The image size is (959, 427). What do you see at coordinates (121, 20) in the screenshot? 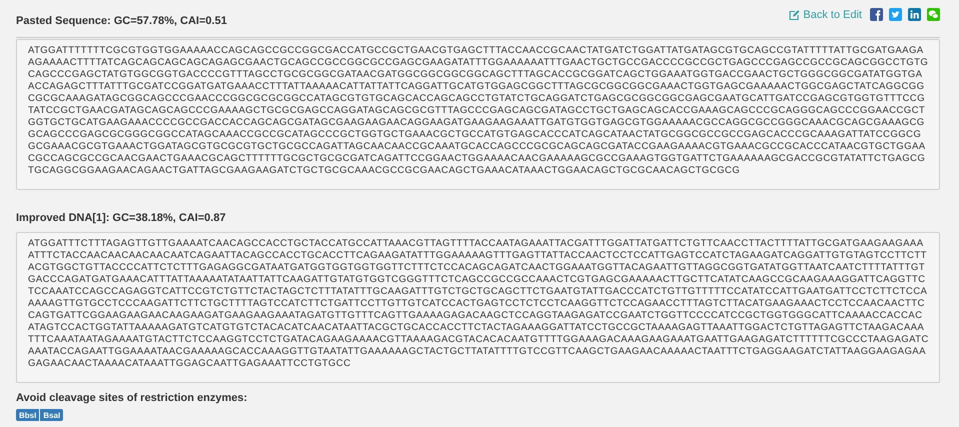
I see `page-title: Pasted Sequence: GC=57.78%, CAI=0.51` at bounding box center [121, 20].